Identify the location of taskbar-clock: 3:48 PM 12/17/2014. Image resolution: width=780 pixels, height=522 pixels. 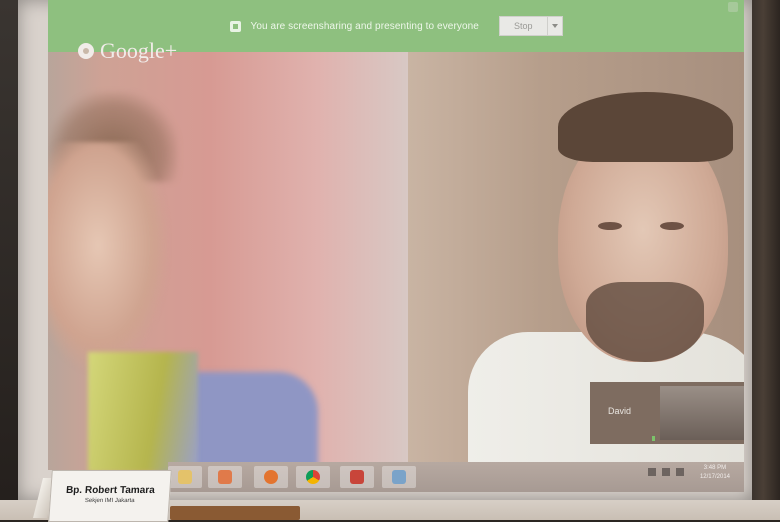
(715, 473).